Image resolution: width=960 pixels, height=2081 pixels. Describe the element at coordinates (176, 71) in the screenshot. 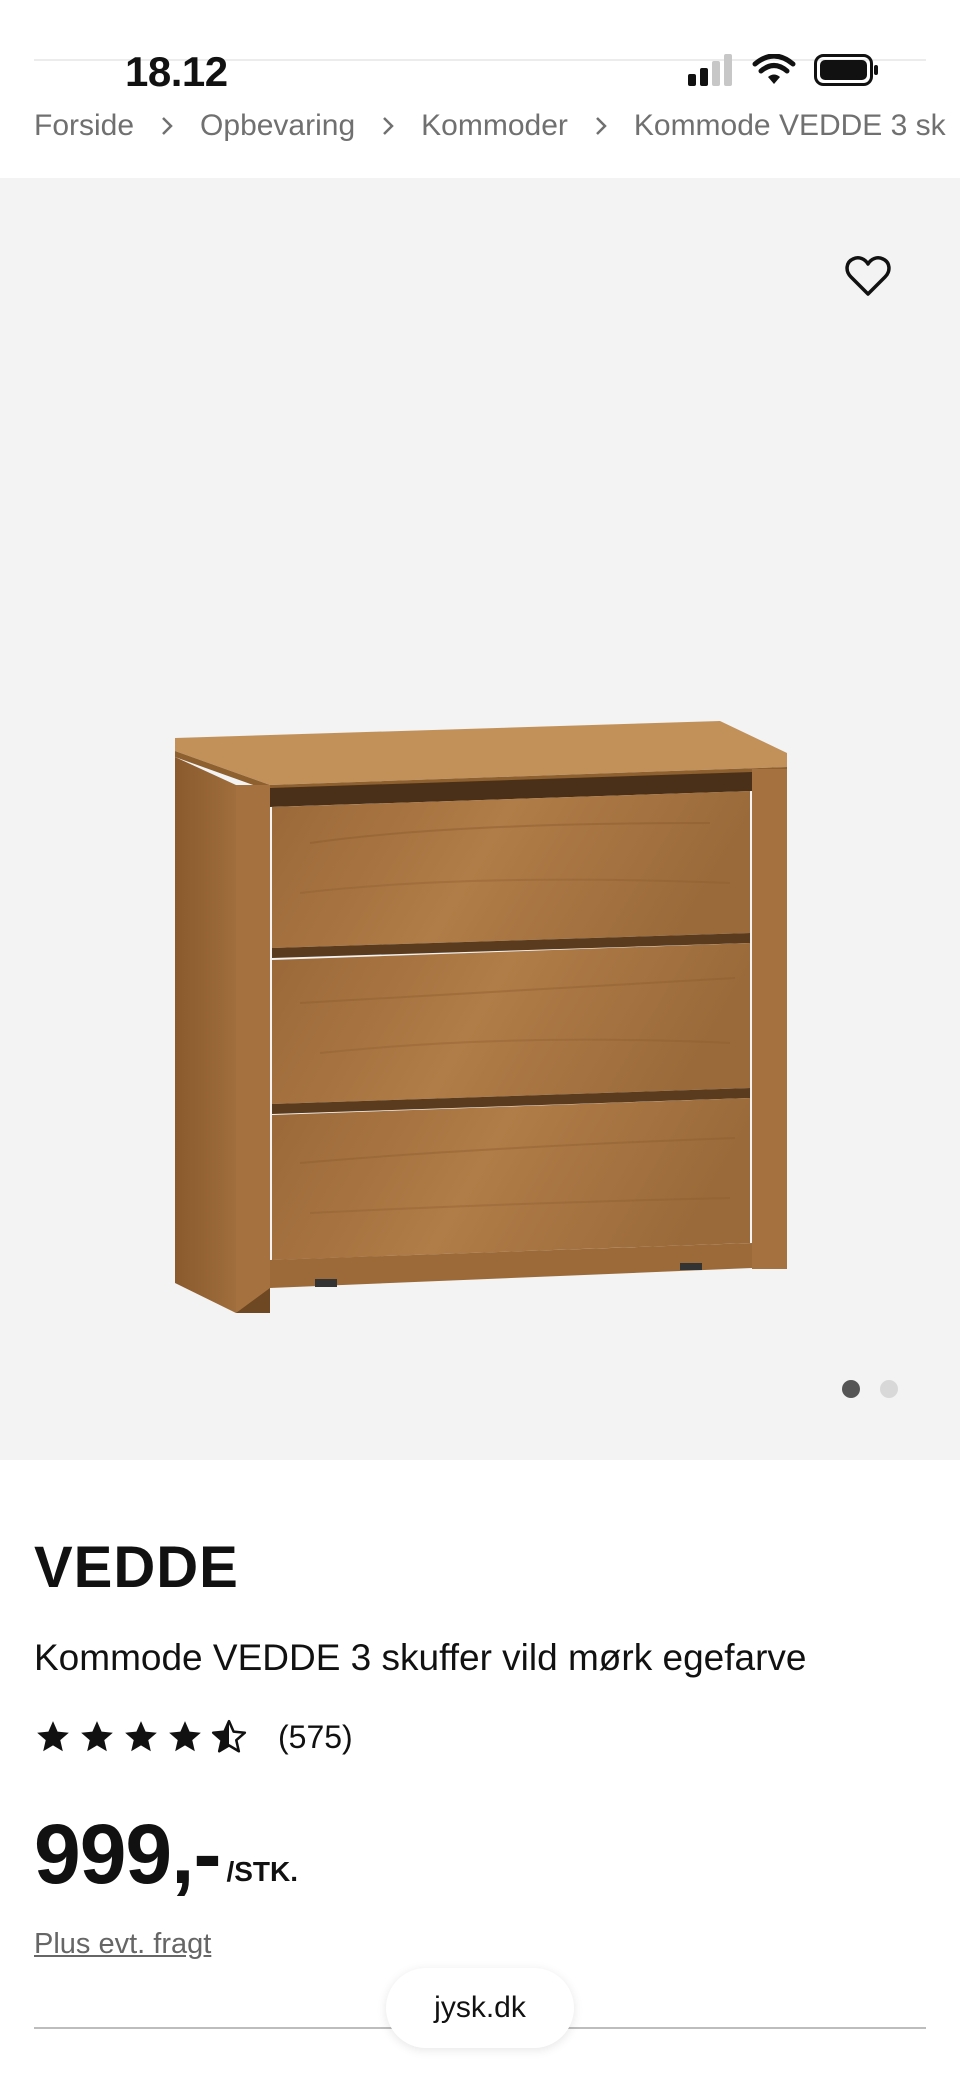

I see `status-time: 18.12` at that location.